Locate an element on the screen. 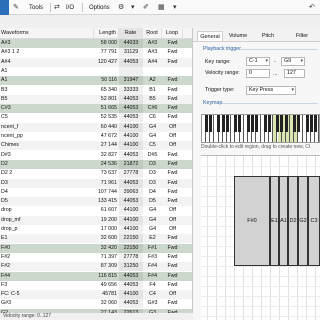 This screenshot has width=320, height=320. tools-menu: Tools is located at coordinates (36, 8).